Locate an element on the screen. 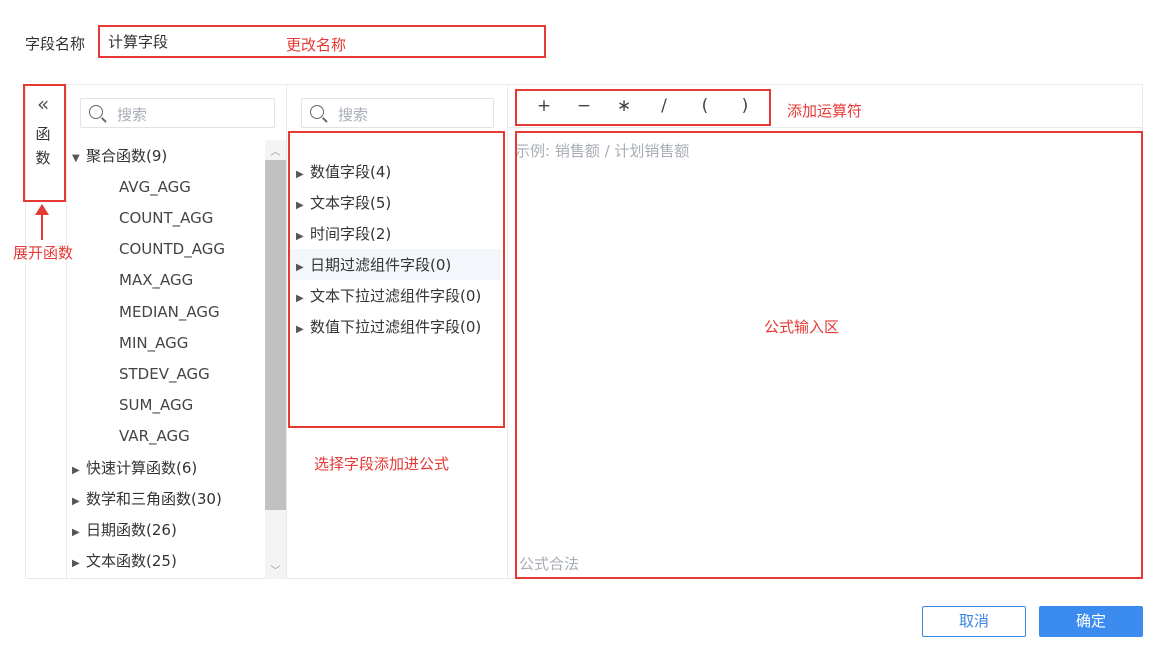 The image size is (1167, 650). function-group-math: ▶ 数学和三角函数(30) is located at coordinates (147, 500).